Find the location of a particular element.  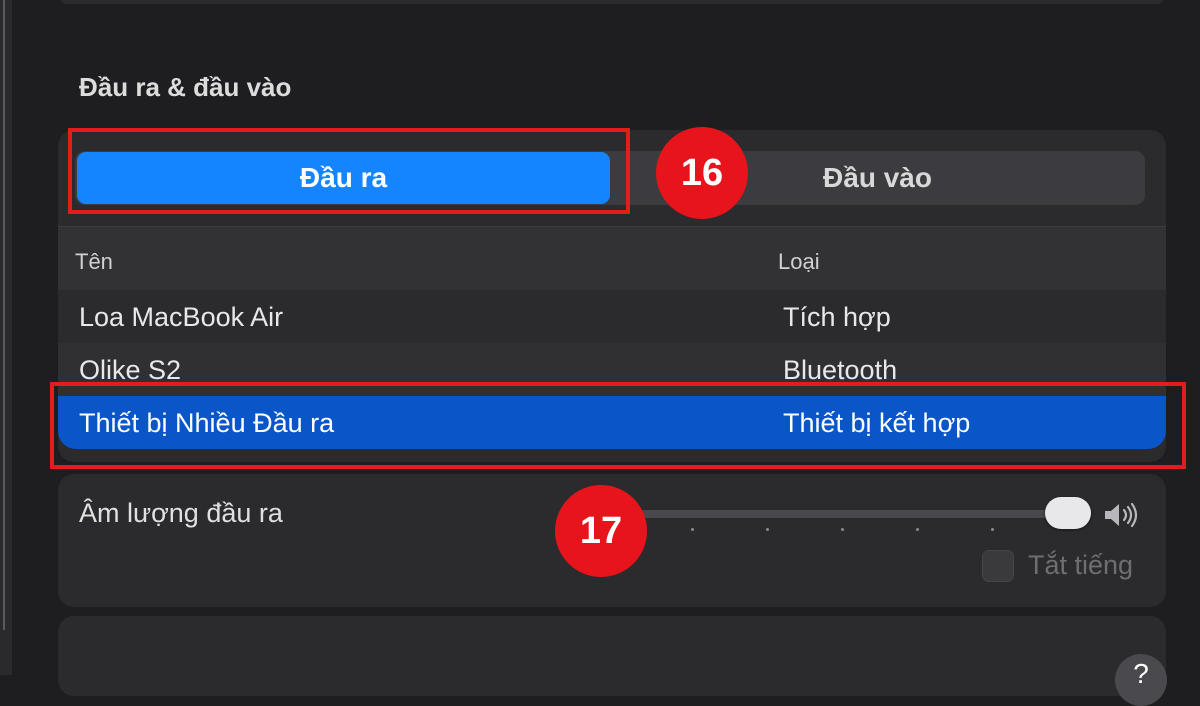

highlight-box-selected-device is located at coordinates (618, 425).